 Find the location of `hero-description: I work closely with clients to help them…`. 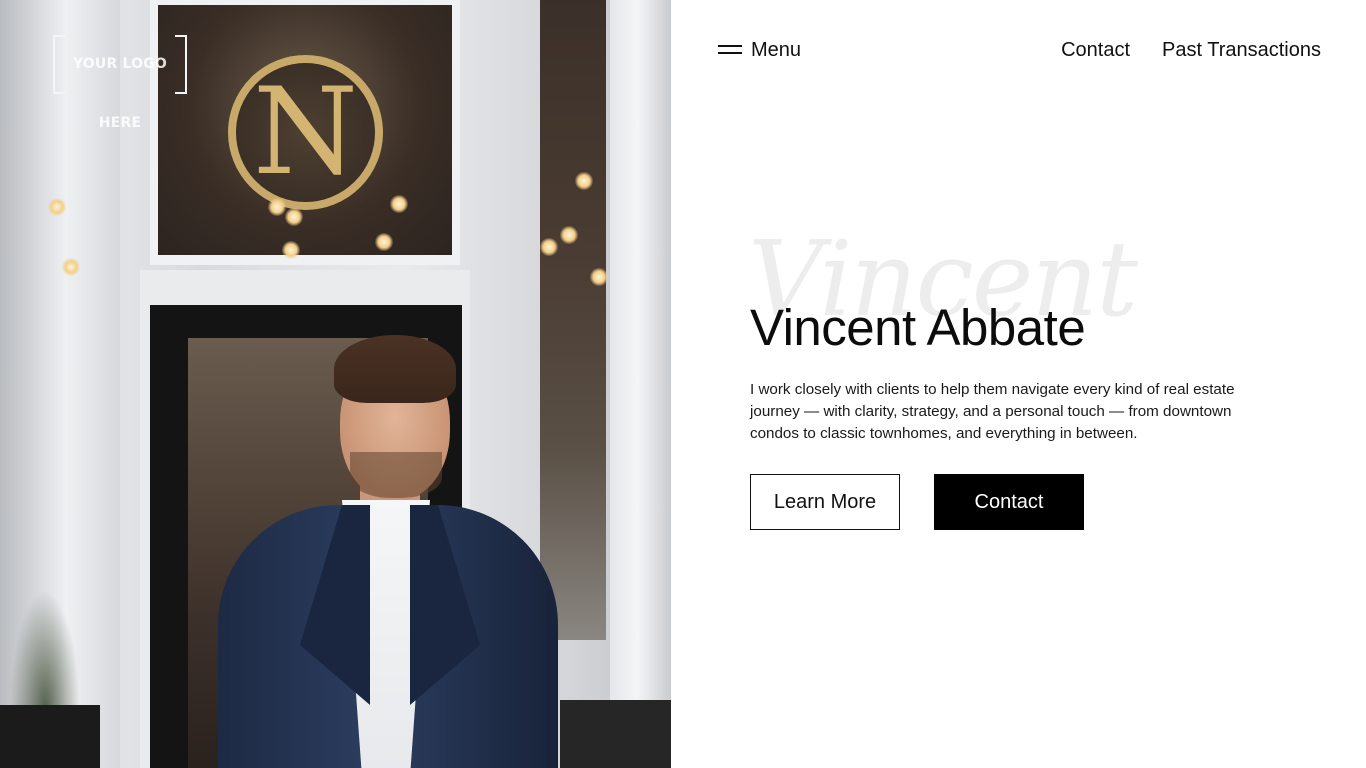

hero-description: I work closely with clients to help them… is located at coordinates (992, 411).